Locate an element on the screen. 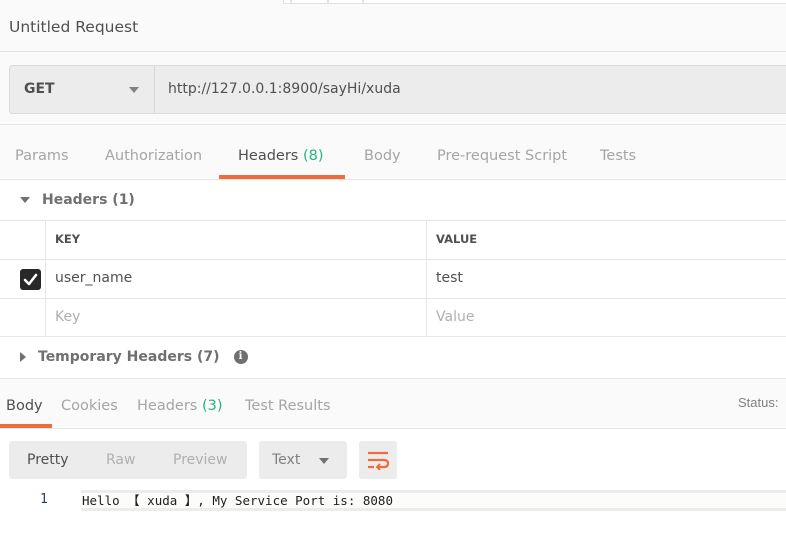  section-count: (7) is located at coordinates (208, 357).